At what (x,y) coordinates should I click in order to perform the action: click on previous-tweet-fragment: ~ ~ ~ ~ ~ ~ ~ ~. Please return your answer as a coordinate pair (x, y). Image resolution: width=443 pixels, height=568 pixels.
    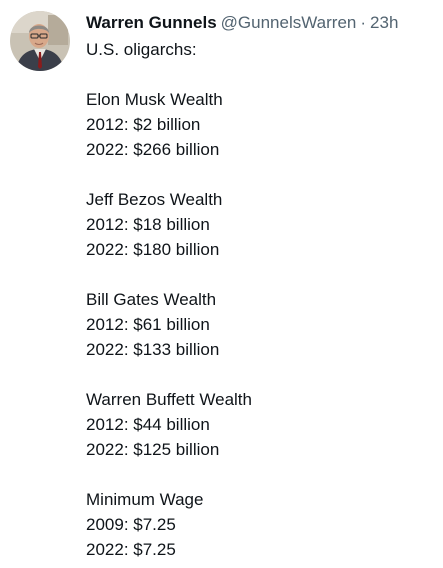
    Looking at the image, I should click on (221, 1).